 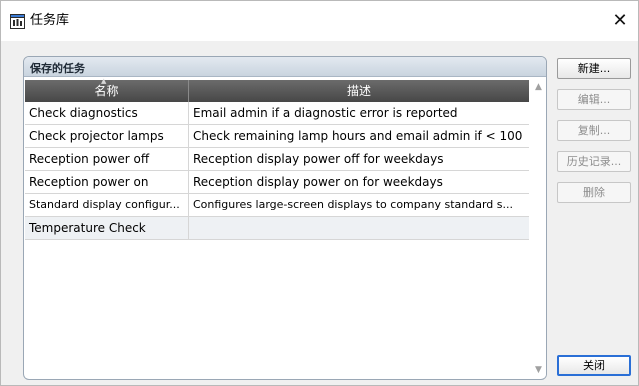 I want to click on group-title: 保存的任务, so click(x=57, y=68).